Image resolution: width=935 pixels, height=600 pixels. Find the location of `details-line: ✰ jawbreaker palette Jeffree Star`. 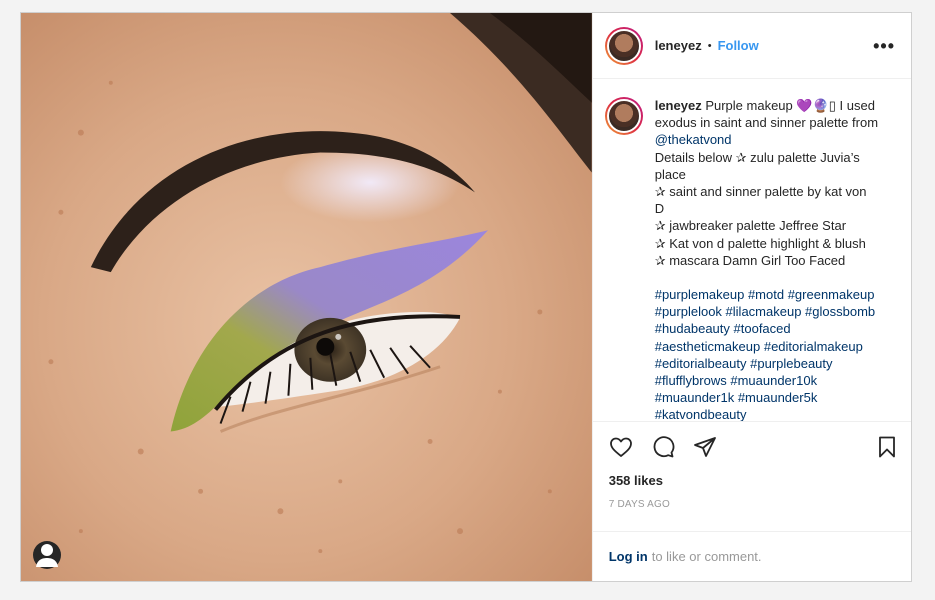

details-line: ✰ jawbreaker palette Jeffree Star is located at coordinates (750, 226).